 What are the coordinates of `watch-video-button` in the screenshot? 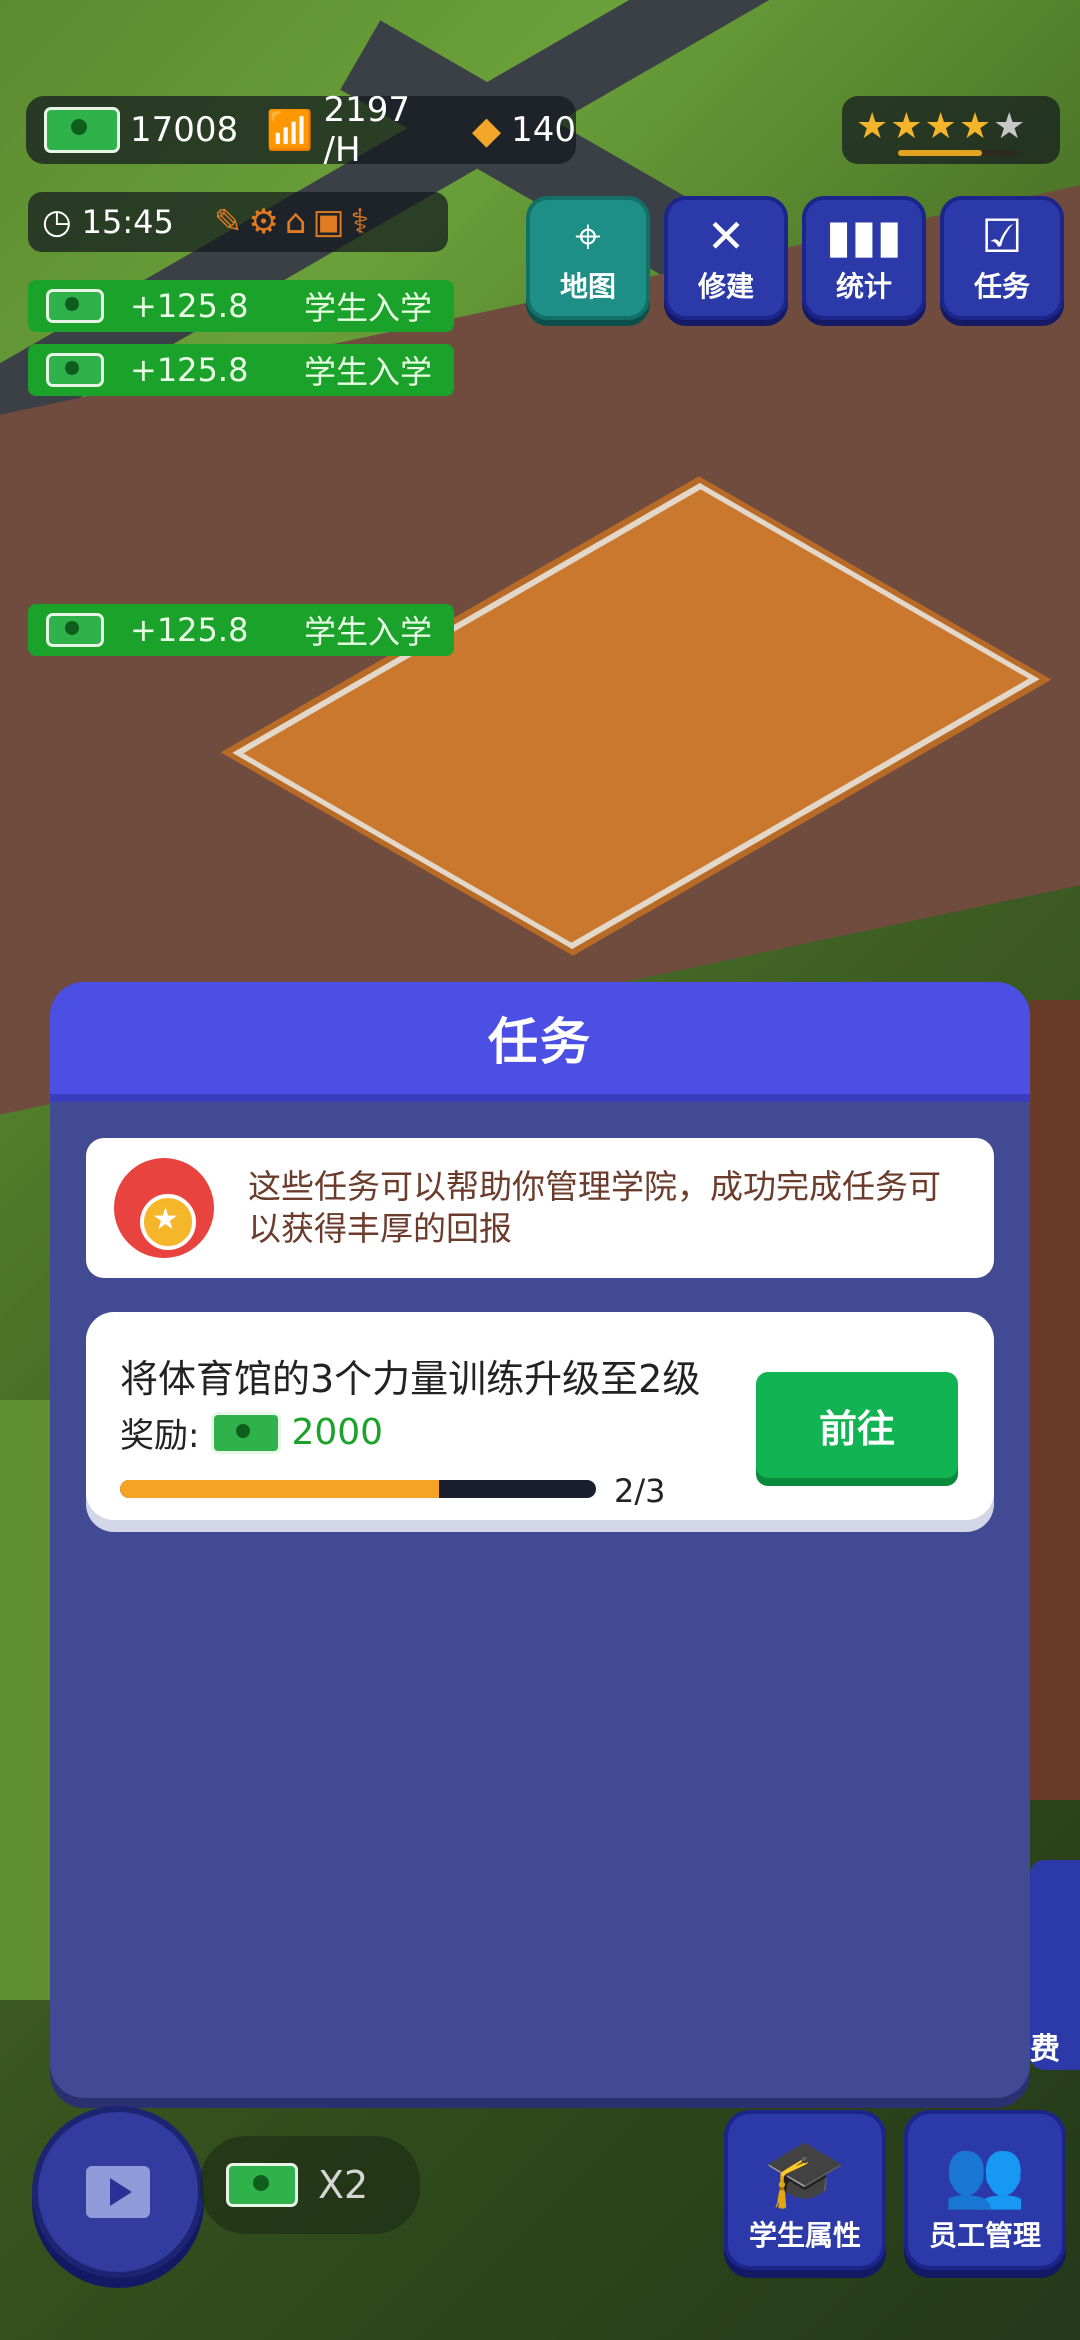 It's located at (118, 2192).